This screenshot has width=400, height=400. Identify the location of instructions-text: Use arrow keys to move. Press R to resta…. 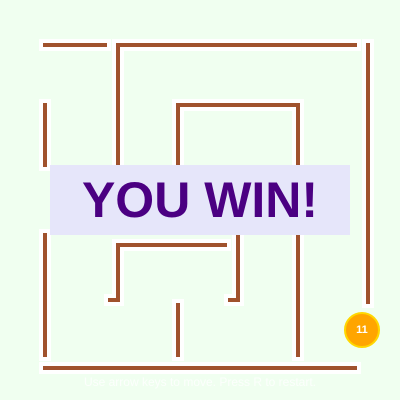
(200, 382).